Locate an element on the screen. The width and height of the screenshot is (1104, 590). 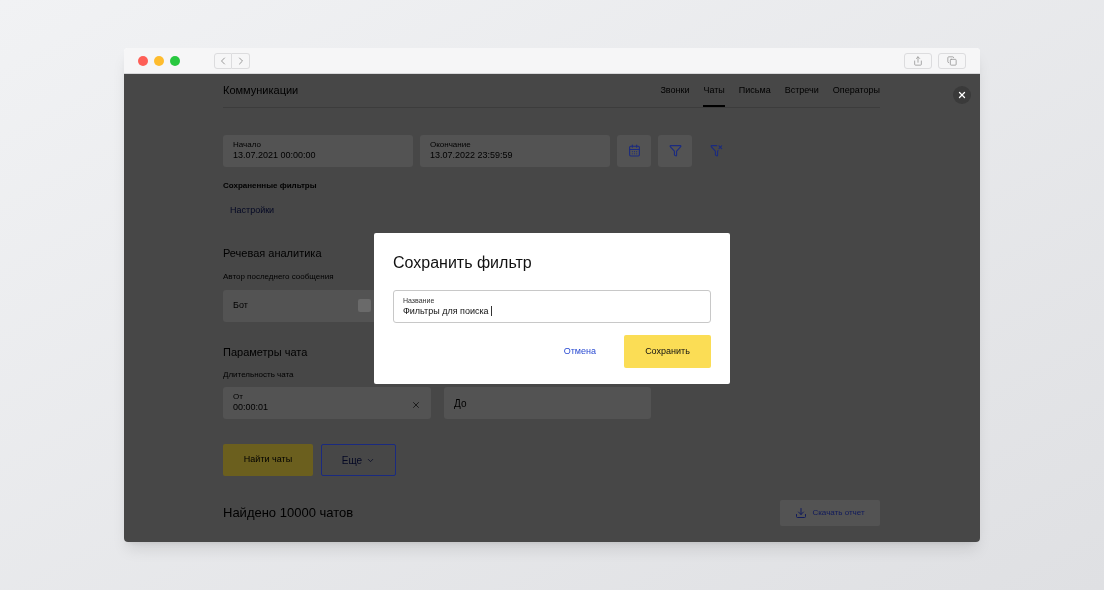
download-icon is located at coordinates (801, 513).